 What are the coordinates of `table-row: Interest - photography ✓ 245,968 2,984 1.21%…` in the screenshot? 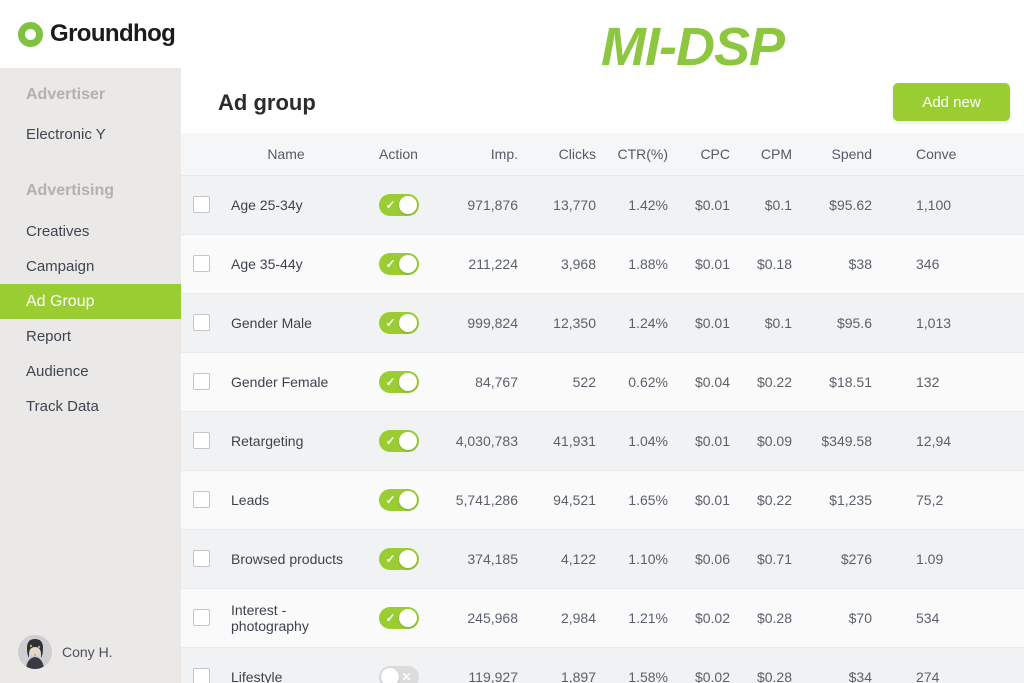 It's located at (602, 618).